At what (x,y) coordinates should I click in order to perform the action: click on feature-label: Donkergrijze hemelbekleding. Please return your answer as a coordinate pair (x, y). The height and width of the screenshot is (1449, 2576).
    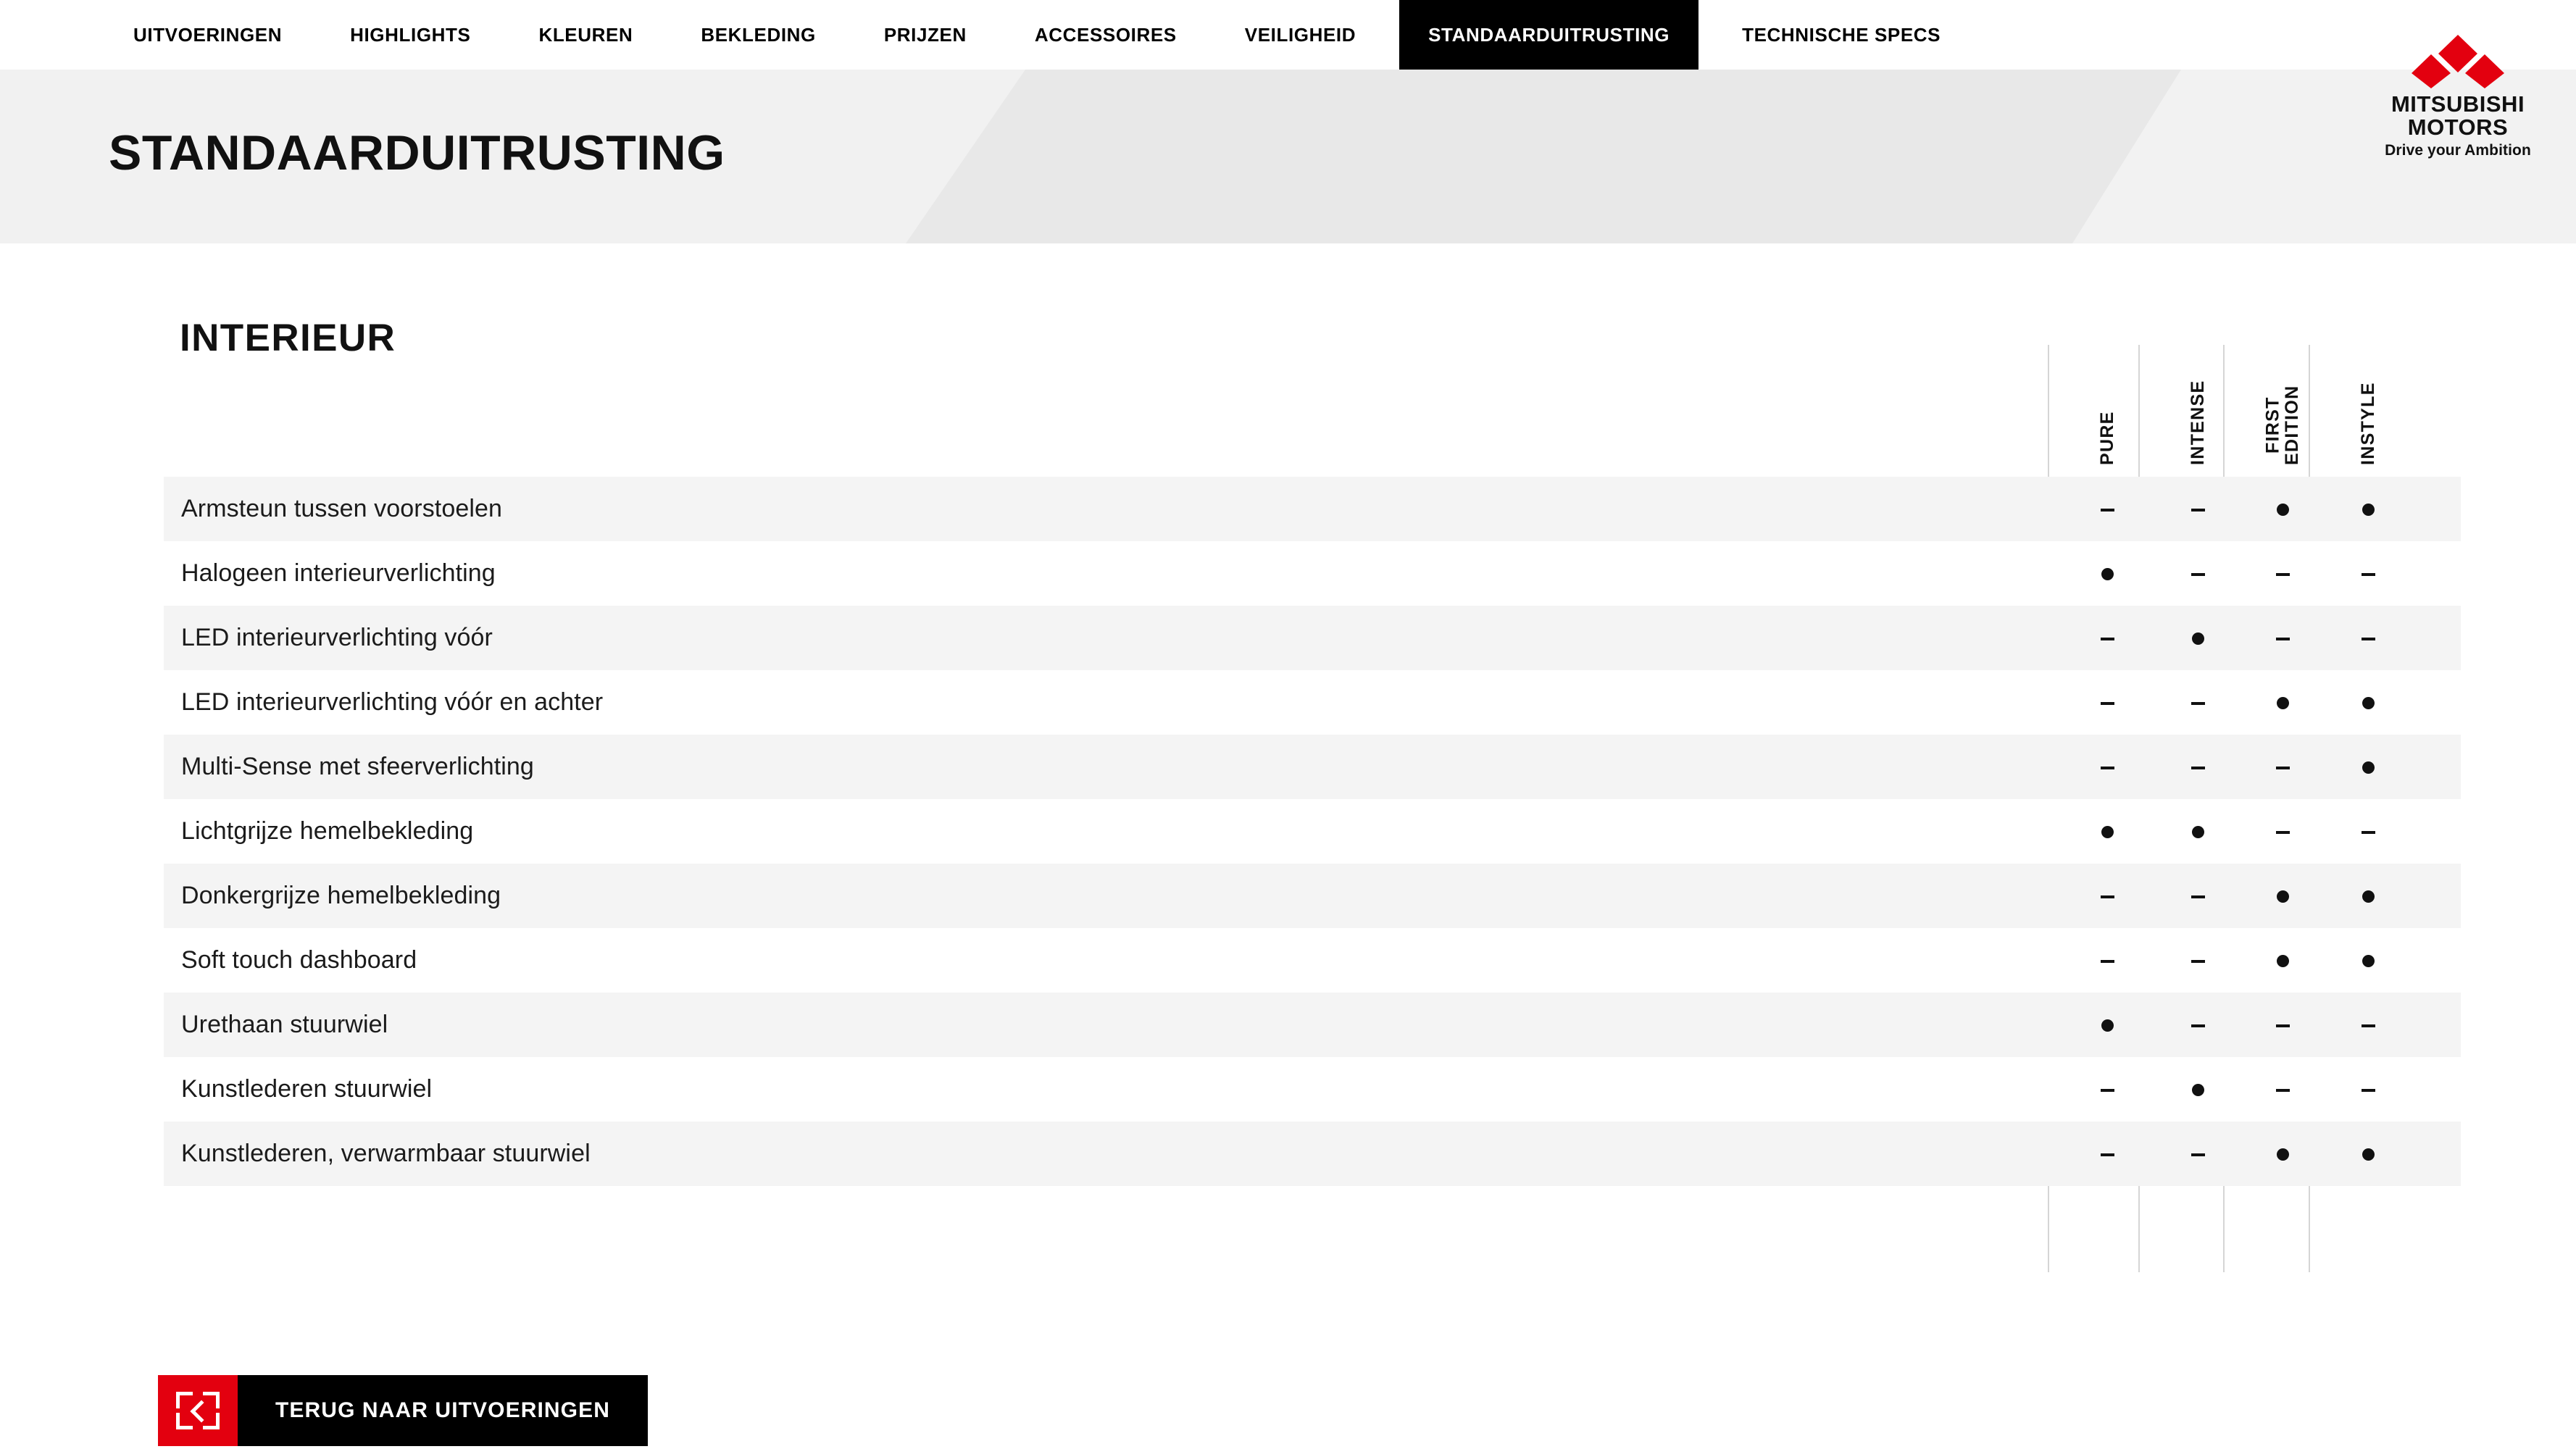
    Looking at the image, I should click on (341, 896).